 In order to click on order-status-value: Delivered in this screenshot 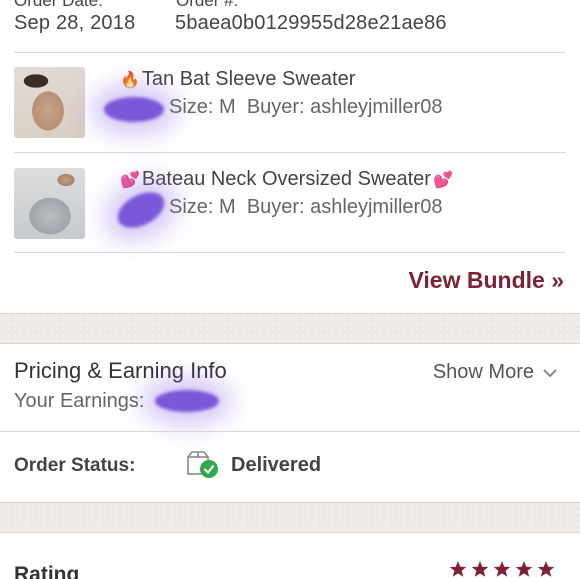, I will do `click(276, 465)`.